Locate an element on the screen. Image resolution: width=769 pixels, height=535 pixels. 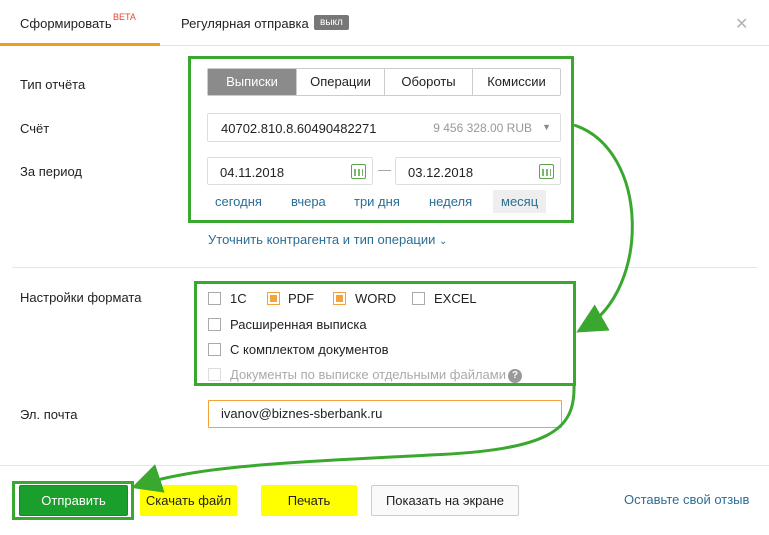
annotation-arrow-format-to-send is located at coordinates (353, 439).